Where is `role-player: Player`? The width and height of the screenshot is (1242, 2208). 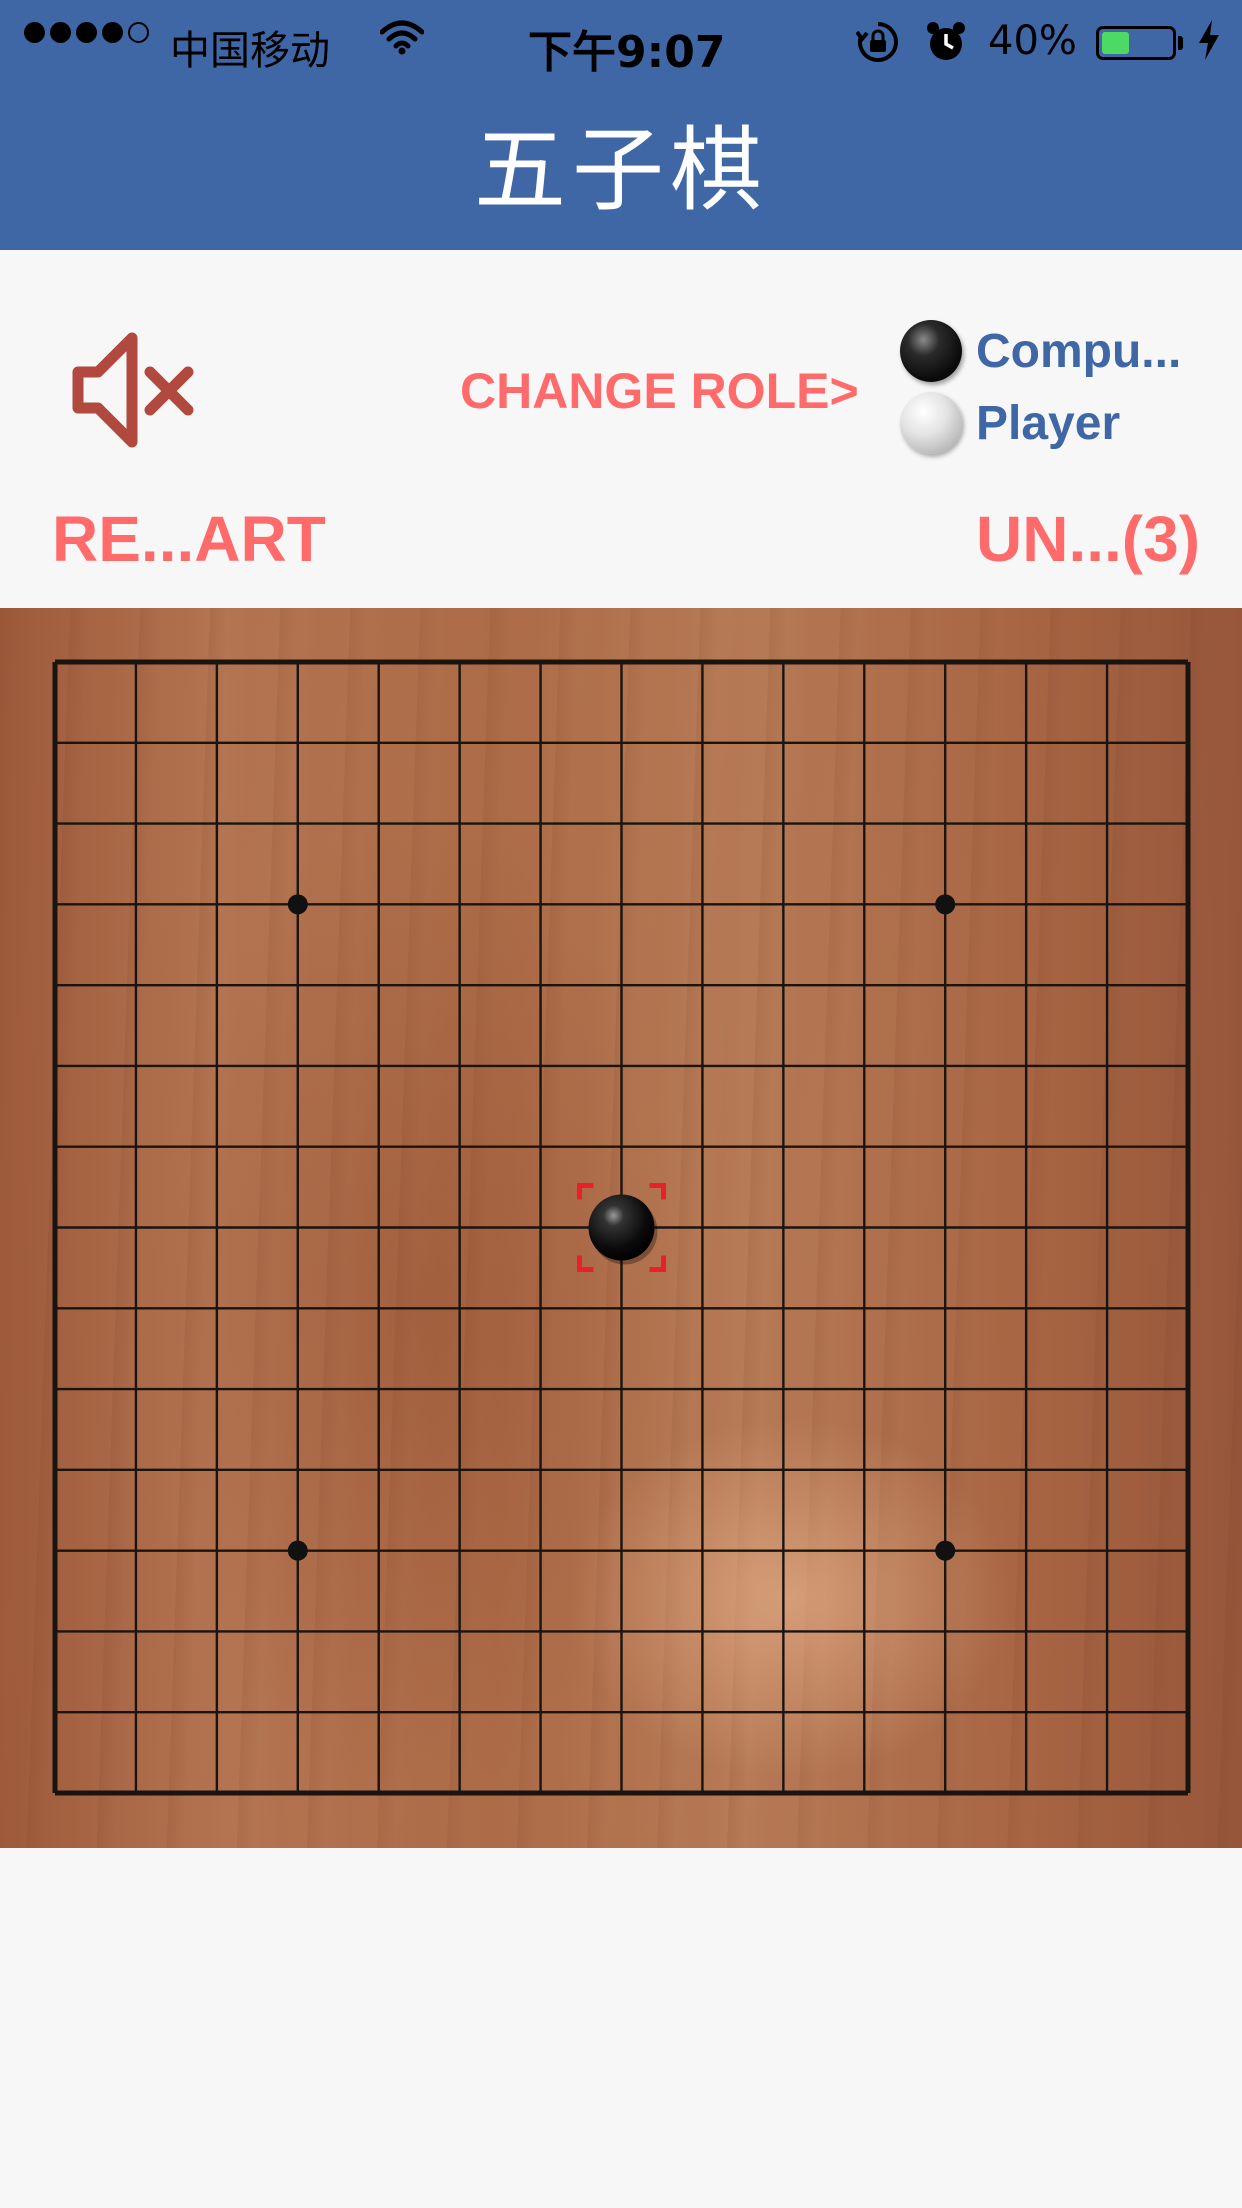 role-player: Player is located at coordinates (1010, 423).